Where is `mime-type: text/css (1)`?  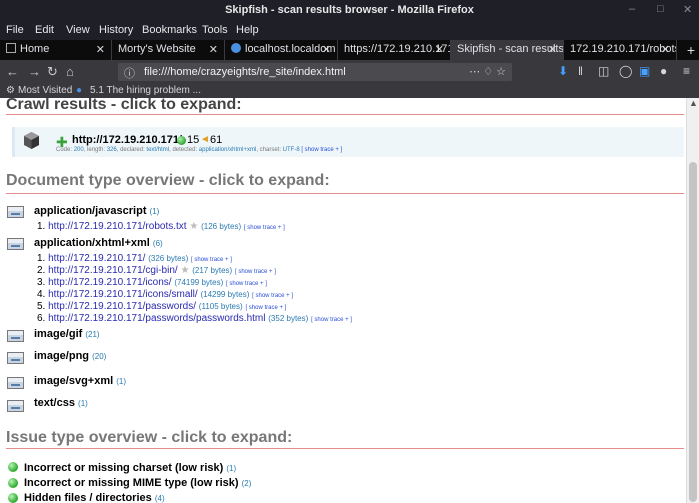 mime-type: text/css (1) is located at coordinates (61, 403).